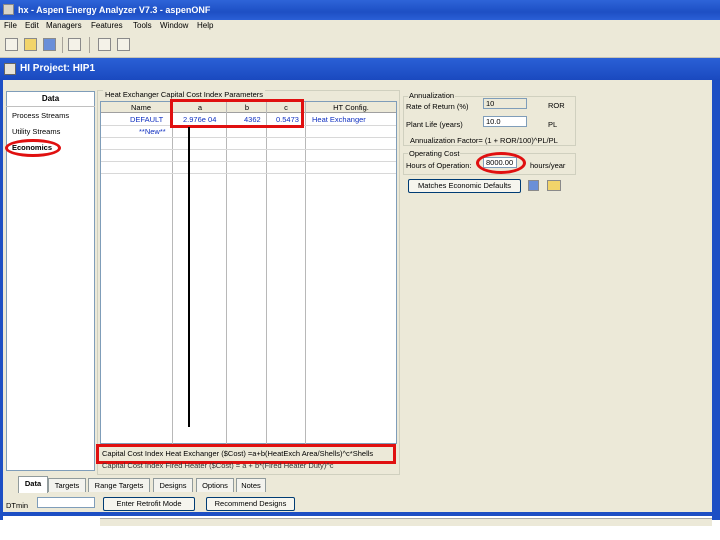 This screenshot has width=720, height=540. What do you see at coordinates (716, 300) in the screenshot?
I see `window-border-right` at bounding box center [716, 300].